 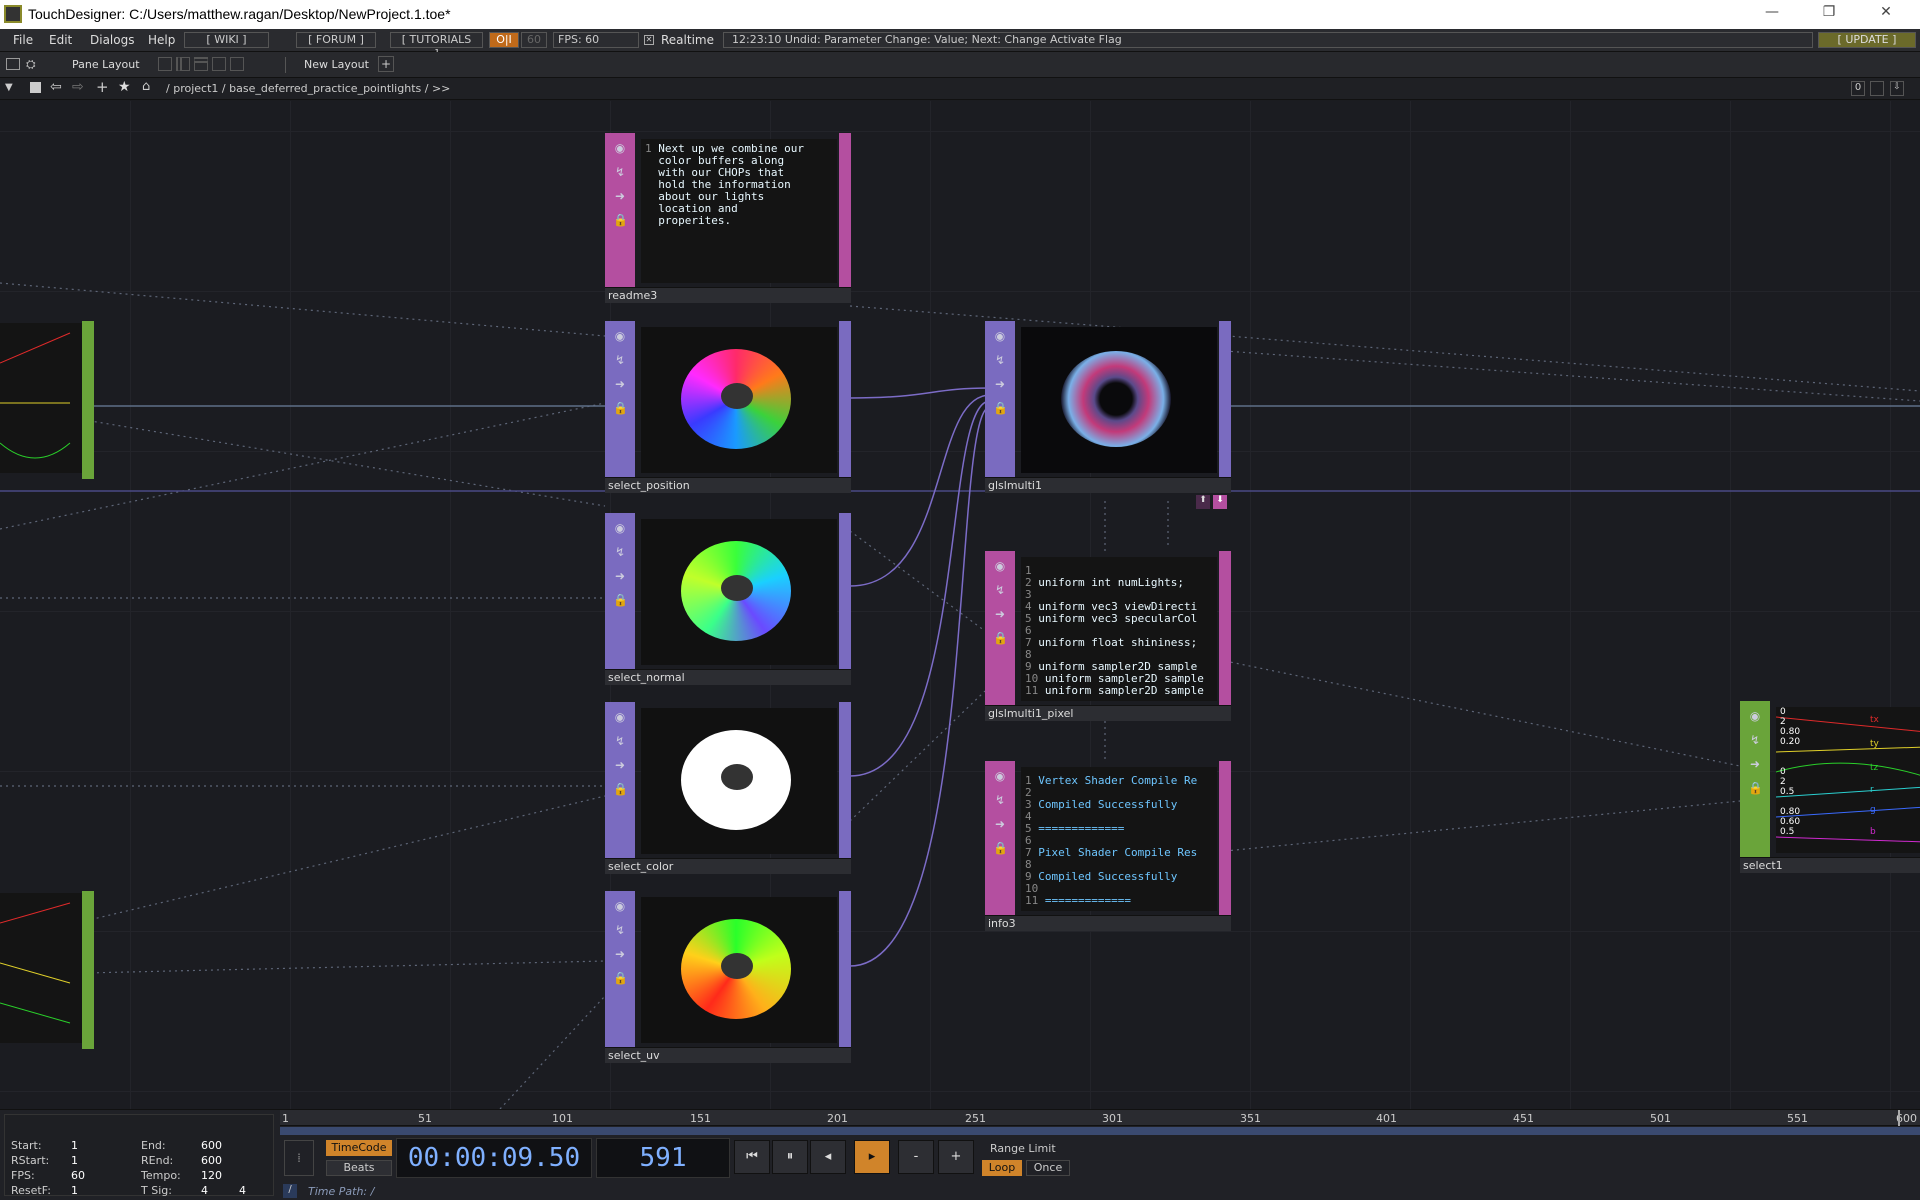 I want to click on tempo-value: 120, so click(x=211, y=1175).